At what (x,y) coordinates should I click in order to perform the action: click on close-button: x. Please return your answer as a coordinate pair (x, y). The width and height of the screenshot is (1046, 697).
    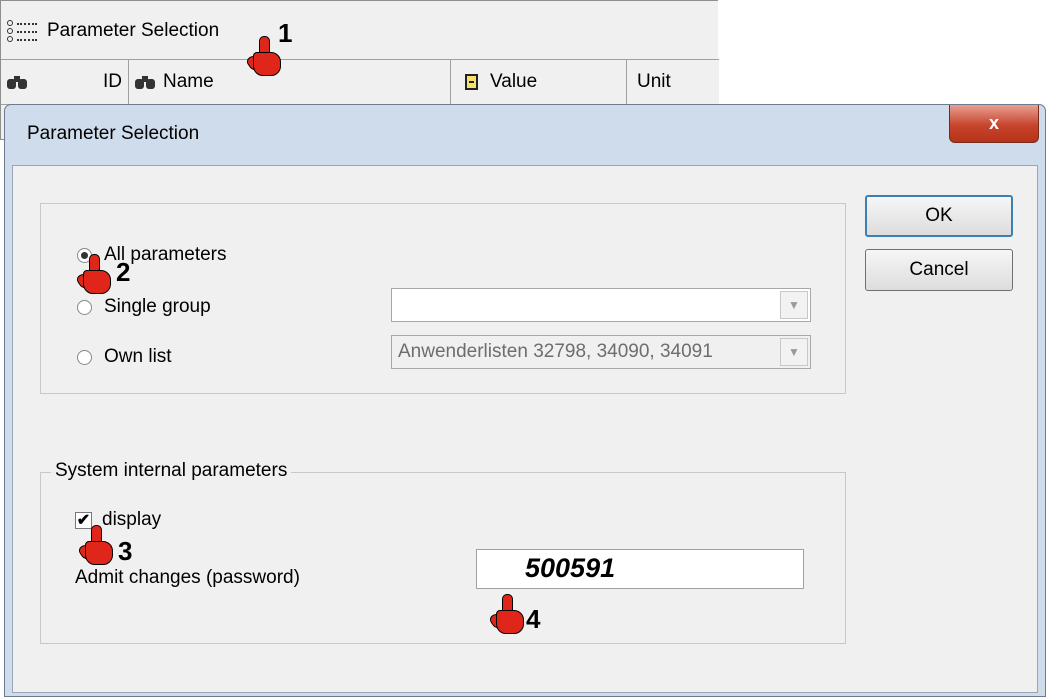
    Looking at the image, I should click on (994, 124).